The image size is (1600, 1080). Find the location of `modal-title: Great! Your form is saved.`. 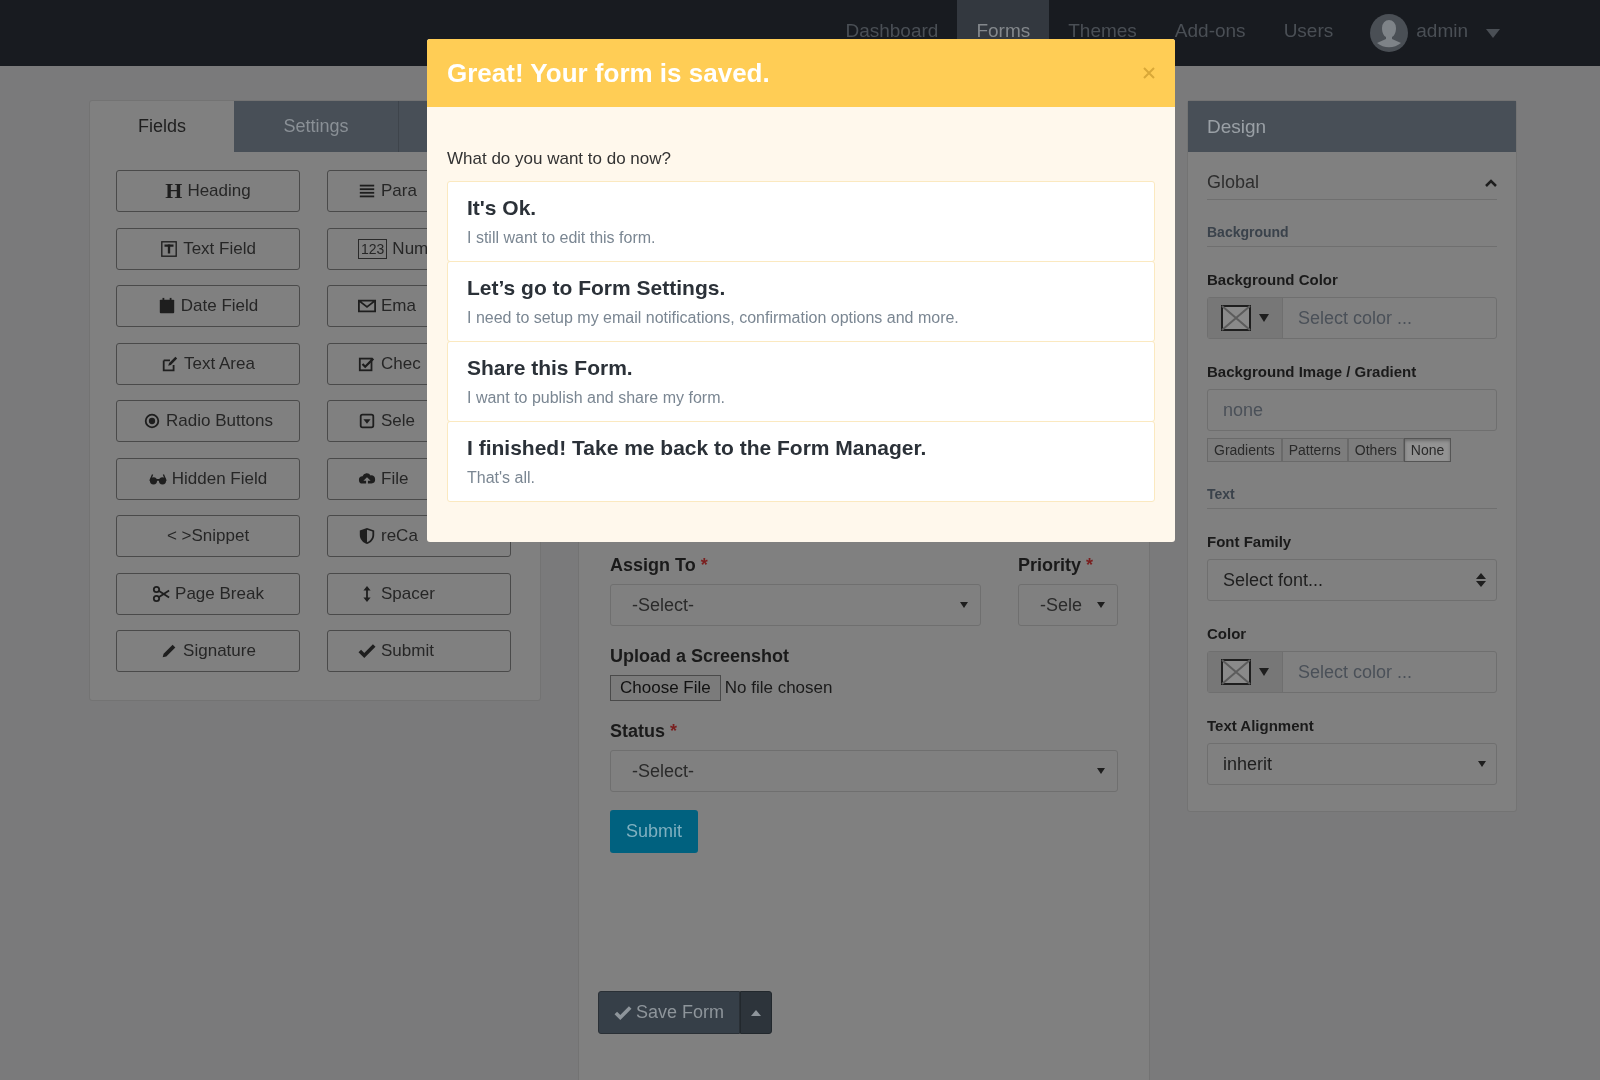

modal-title: Great! Your form is saved. is located at coordinates (608, 73).